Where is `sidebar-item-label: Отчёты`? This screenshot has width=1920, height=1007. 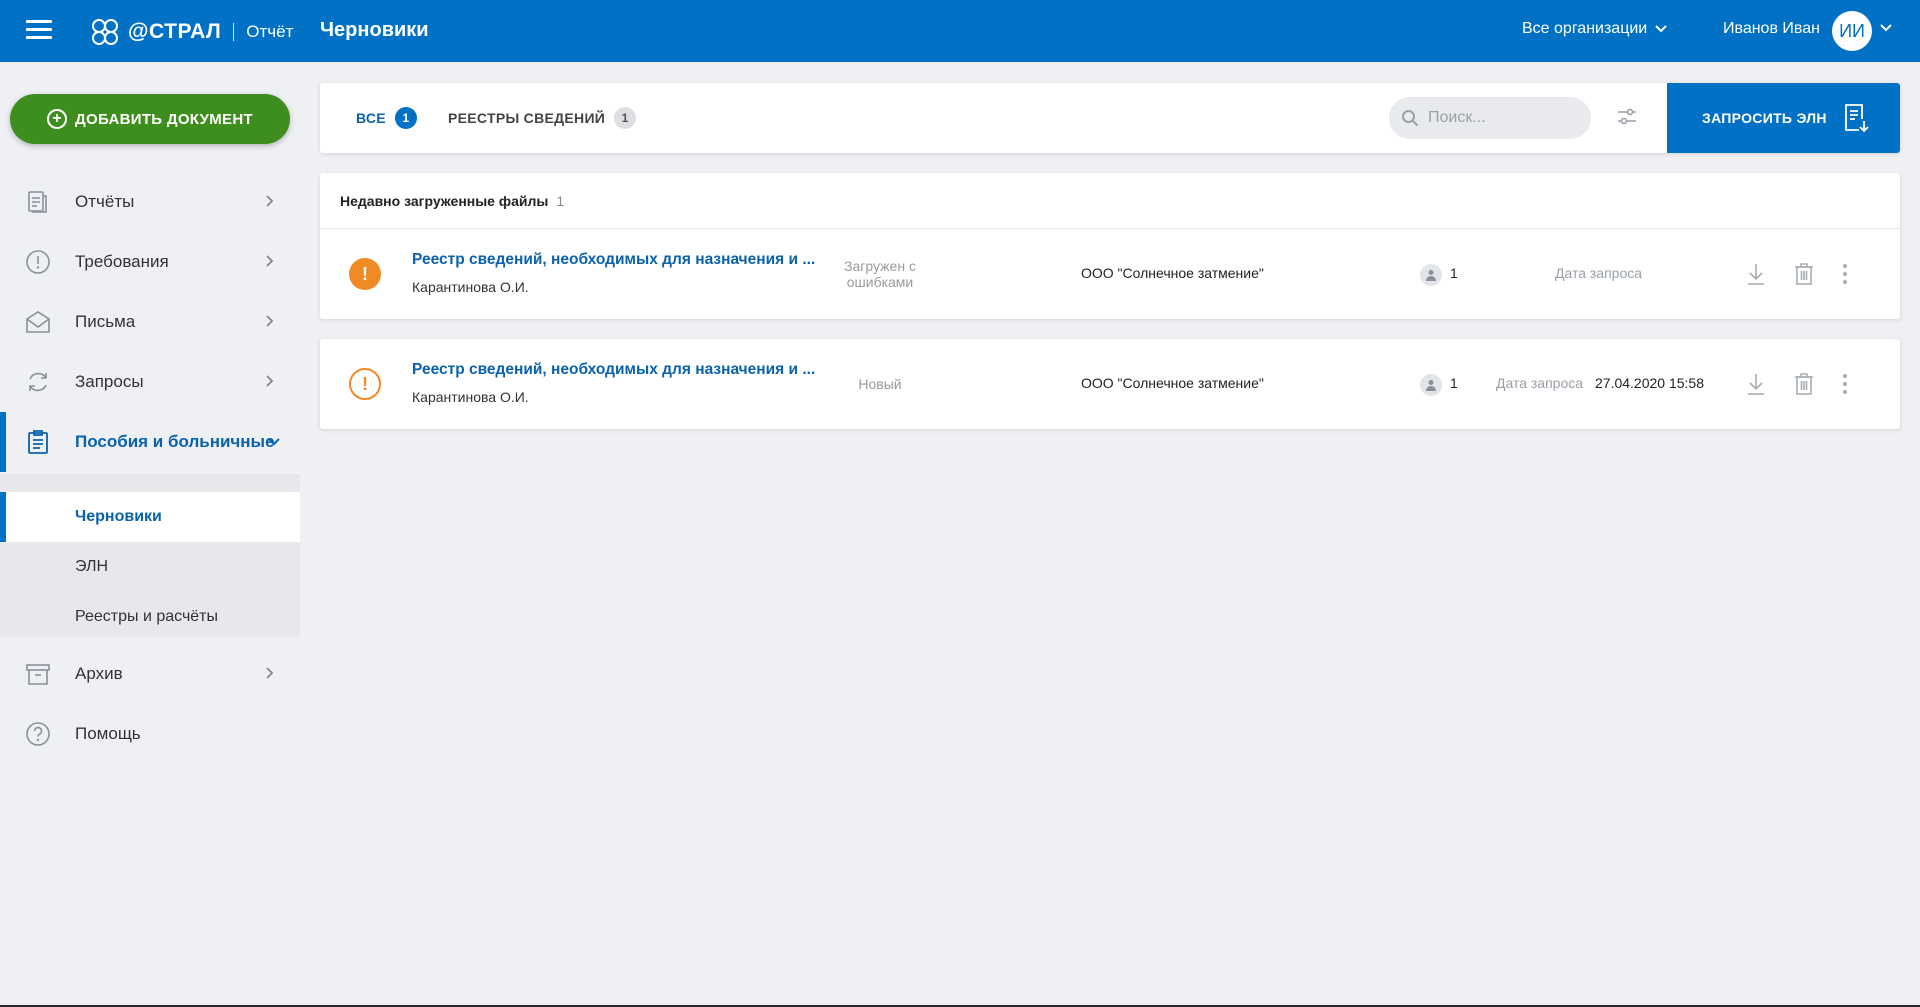 sidebar-item-label: Отчёты is located at coordinates (105, 201).